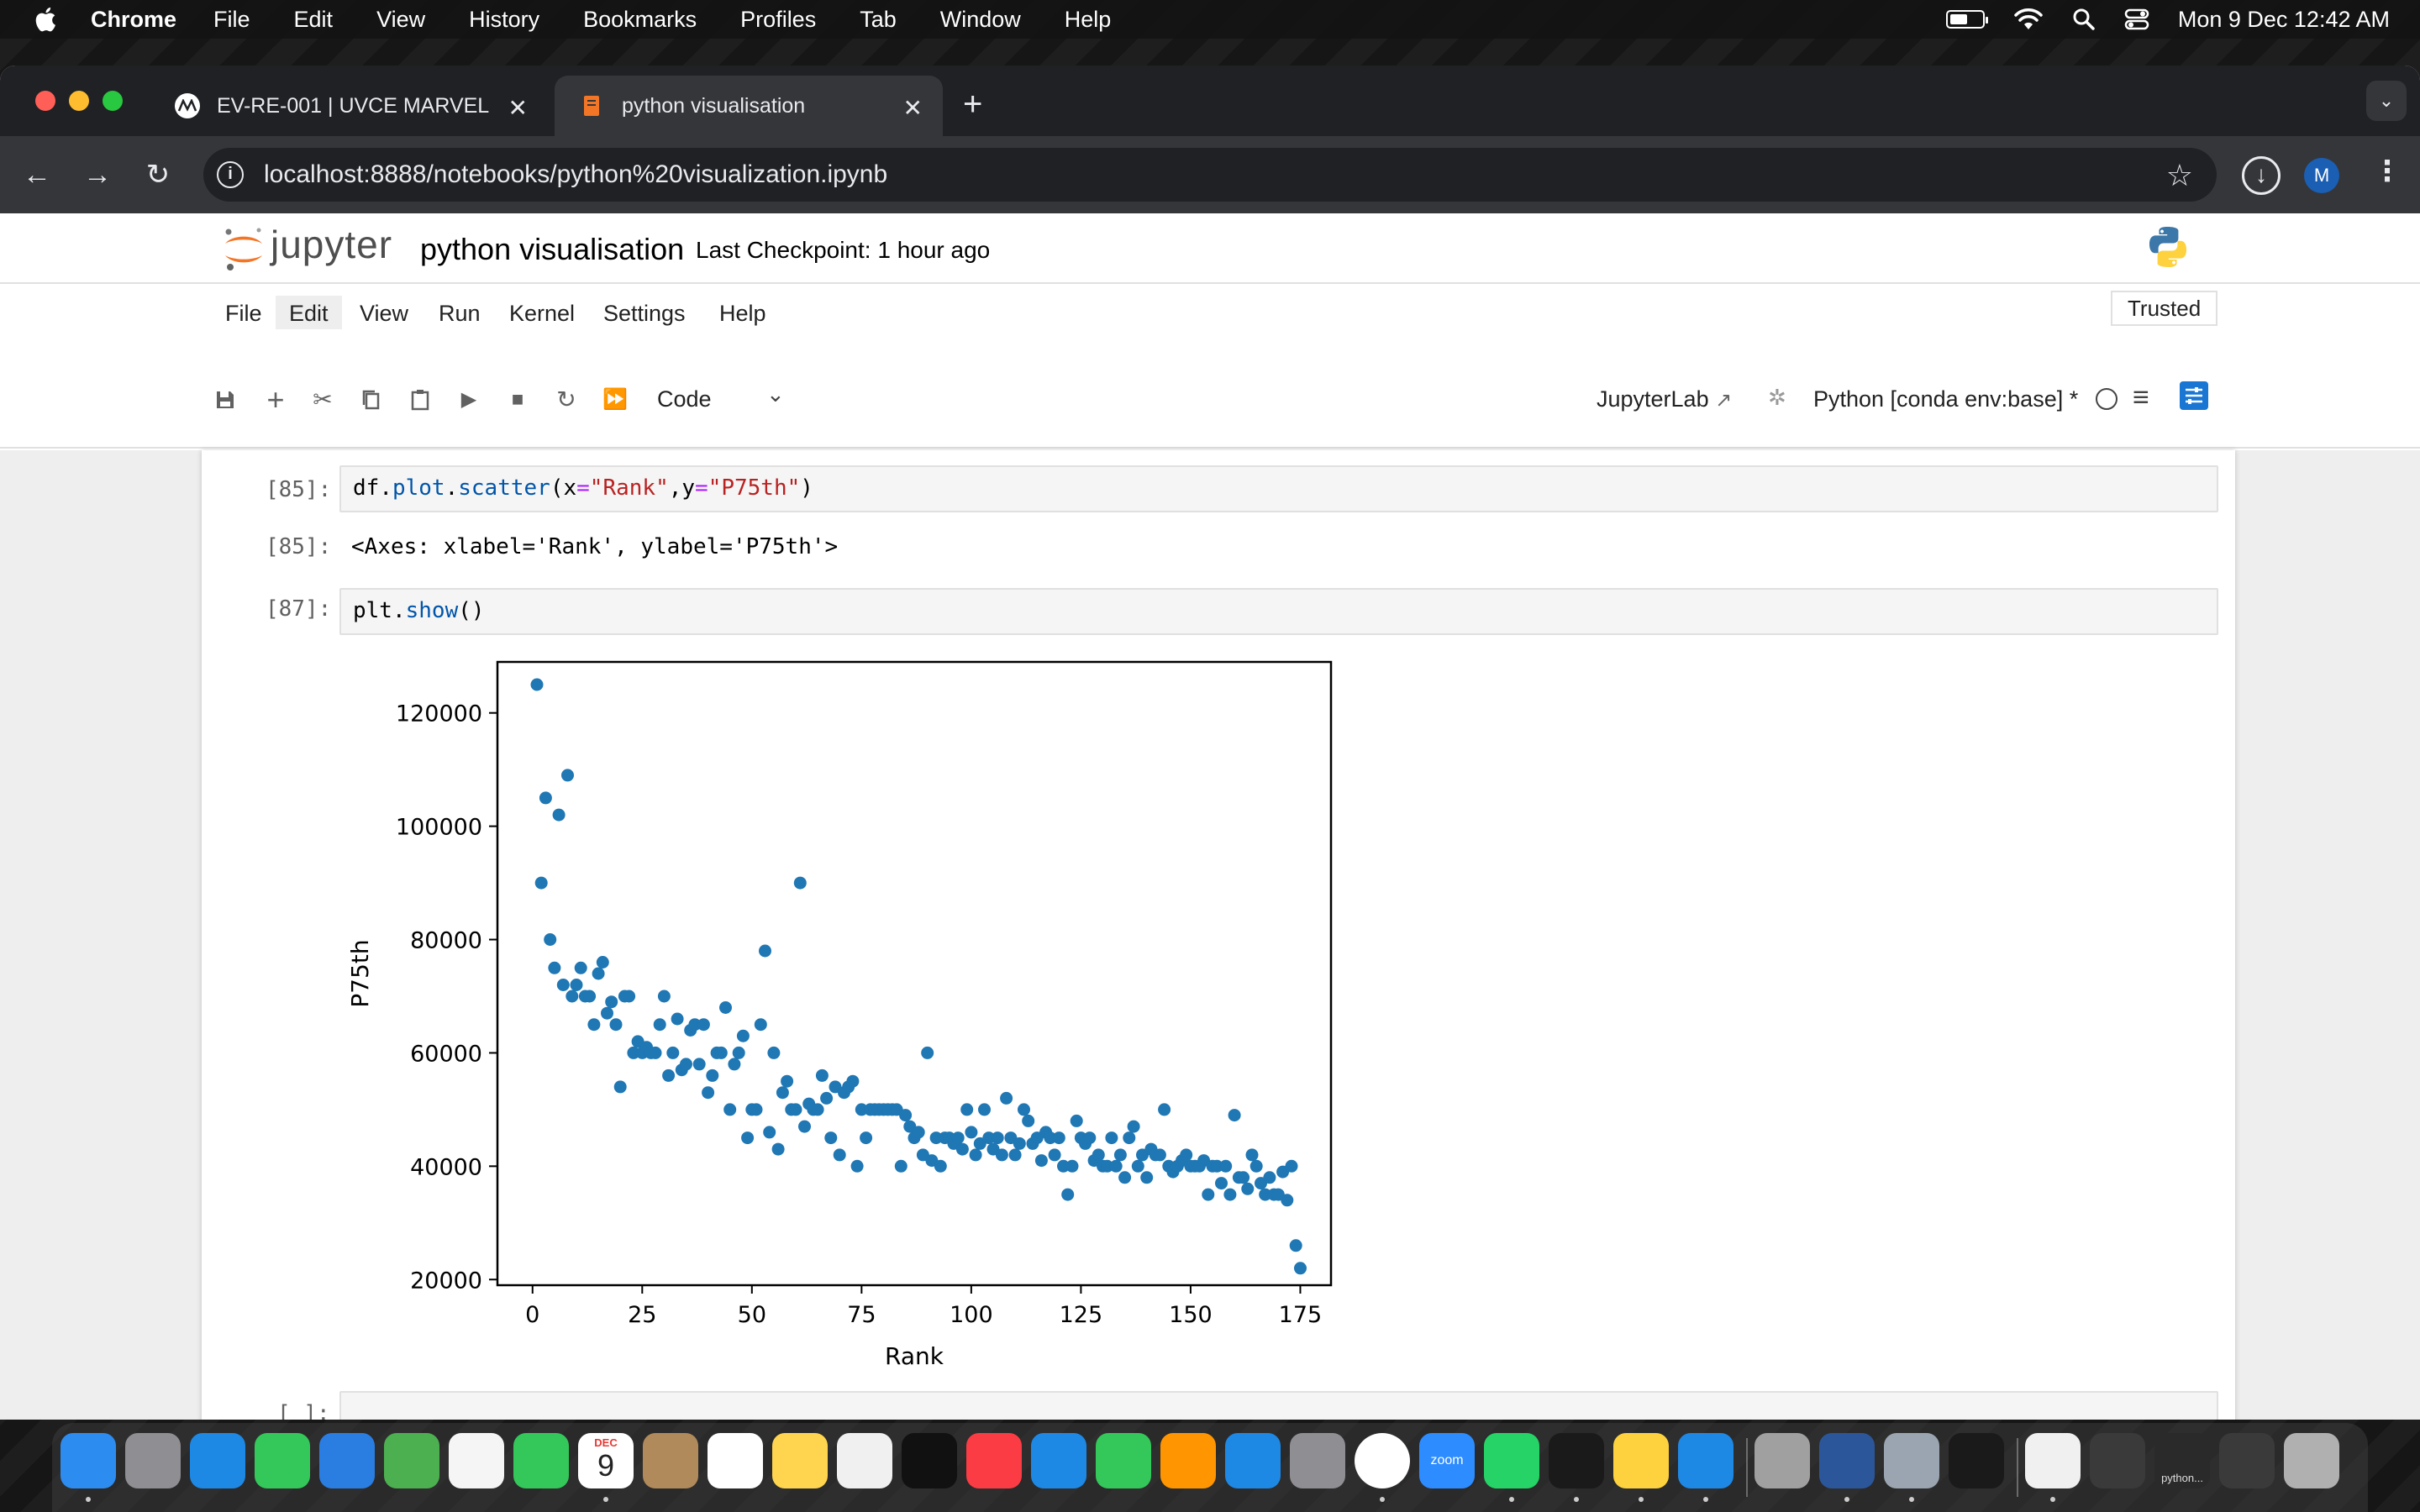  I want to click on dock-tv-icon, so click(930, 1460).